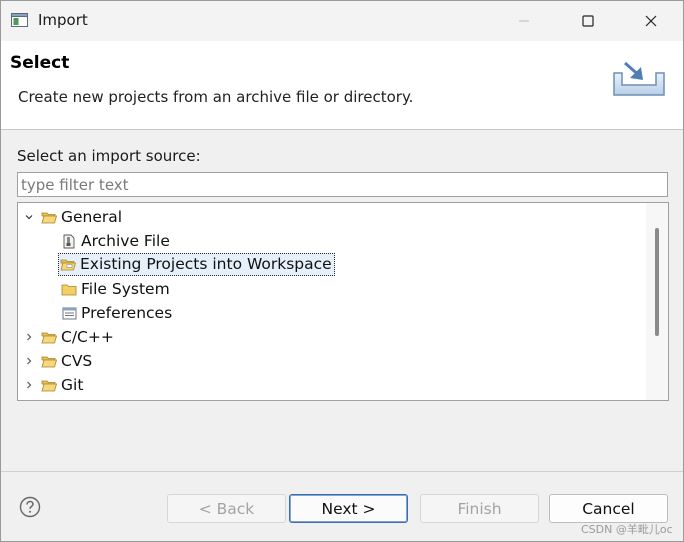 The width and height of the screenshot is (684, 542). What do you see at coordinates (19, 20) in the screenshot?
I see `window-app-icon` at bounding box center [19, 20].